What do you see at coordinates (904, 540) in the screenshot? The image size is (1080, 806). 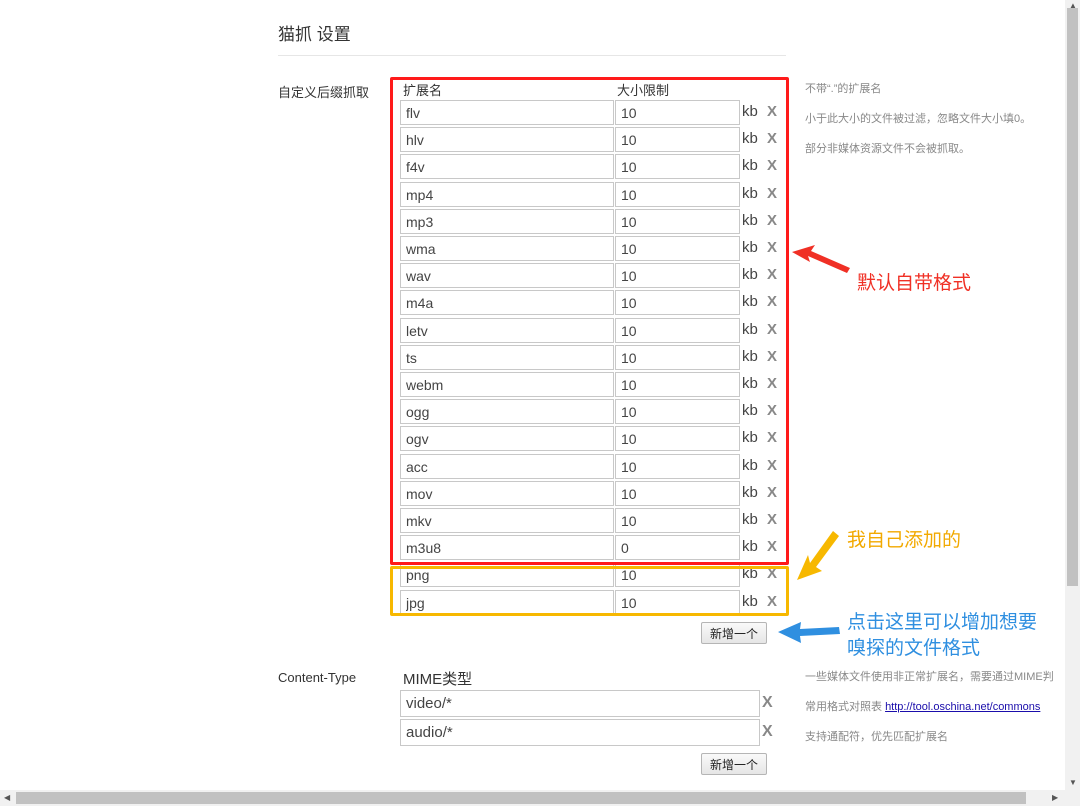 I see `user-added-annotation: 我自己添加的` at bounding box center [904, 540].